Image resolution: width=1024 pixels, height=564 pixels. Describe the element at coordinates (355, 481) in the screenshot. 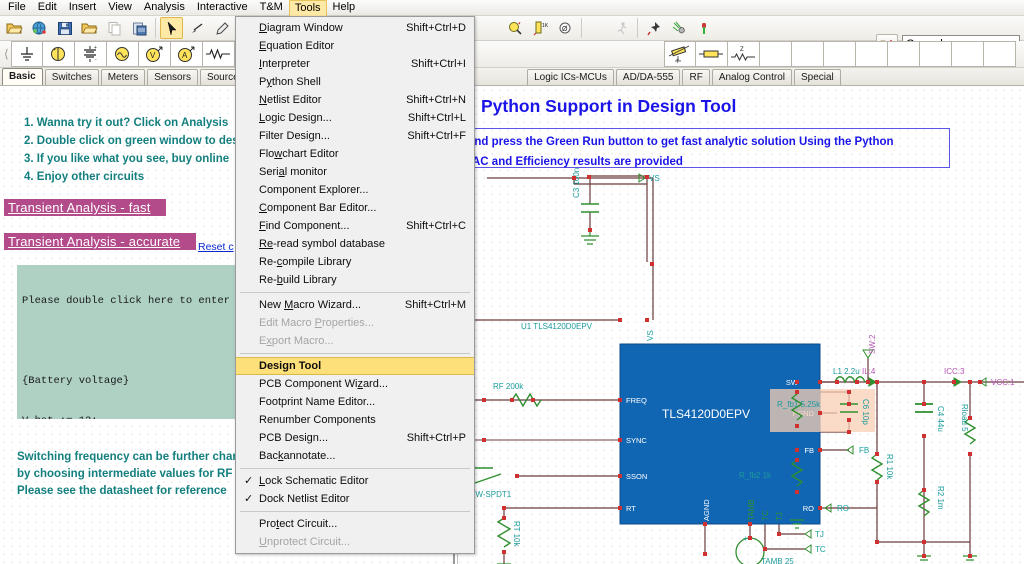

I see `tools-menu-item-lock-schematic-editor: ✓ Lock Schematic Editor` at that location.